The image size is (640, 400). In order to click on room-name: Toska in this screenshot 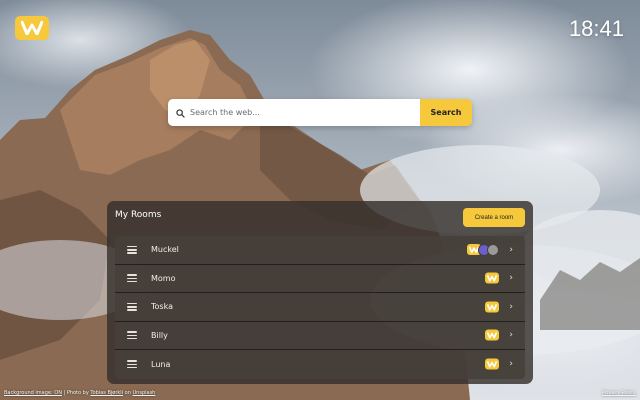, I will do `click(162, 307)`.